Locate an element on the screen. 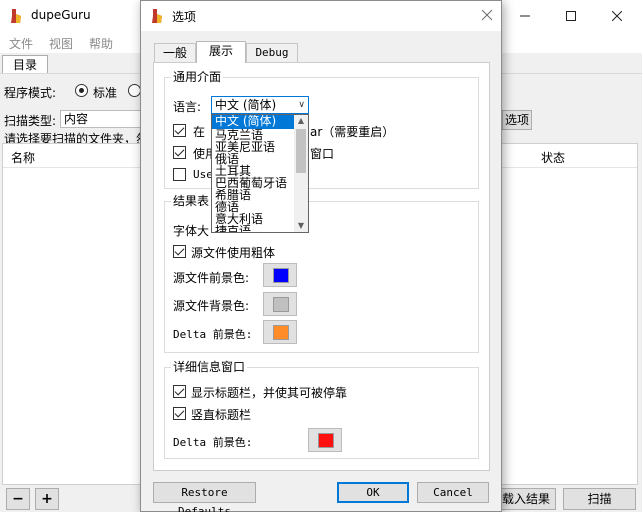  checkbox-1-label: 在 is located at coordinates (199, 132).